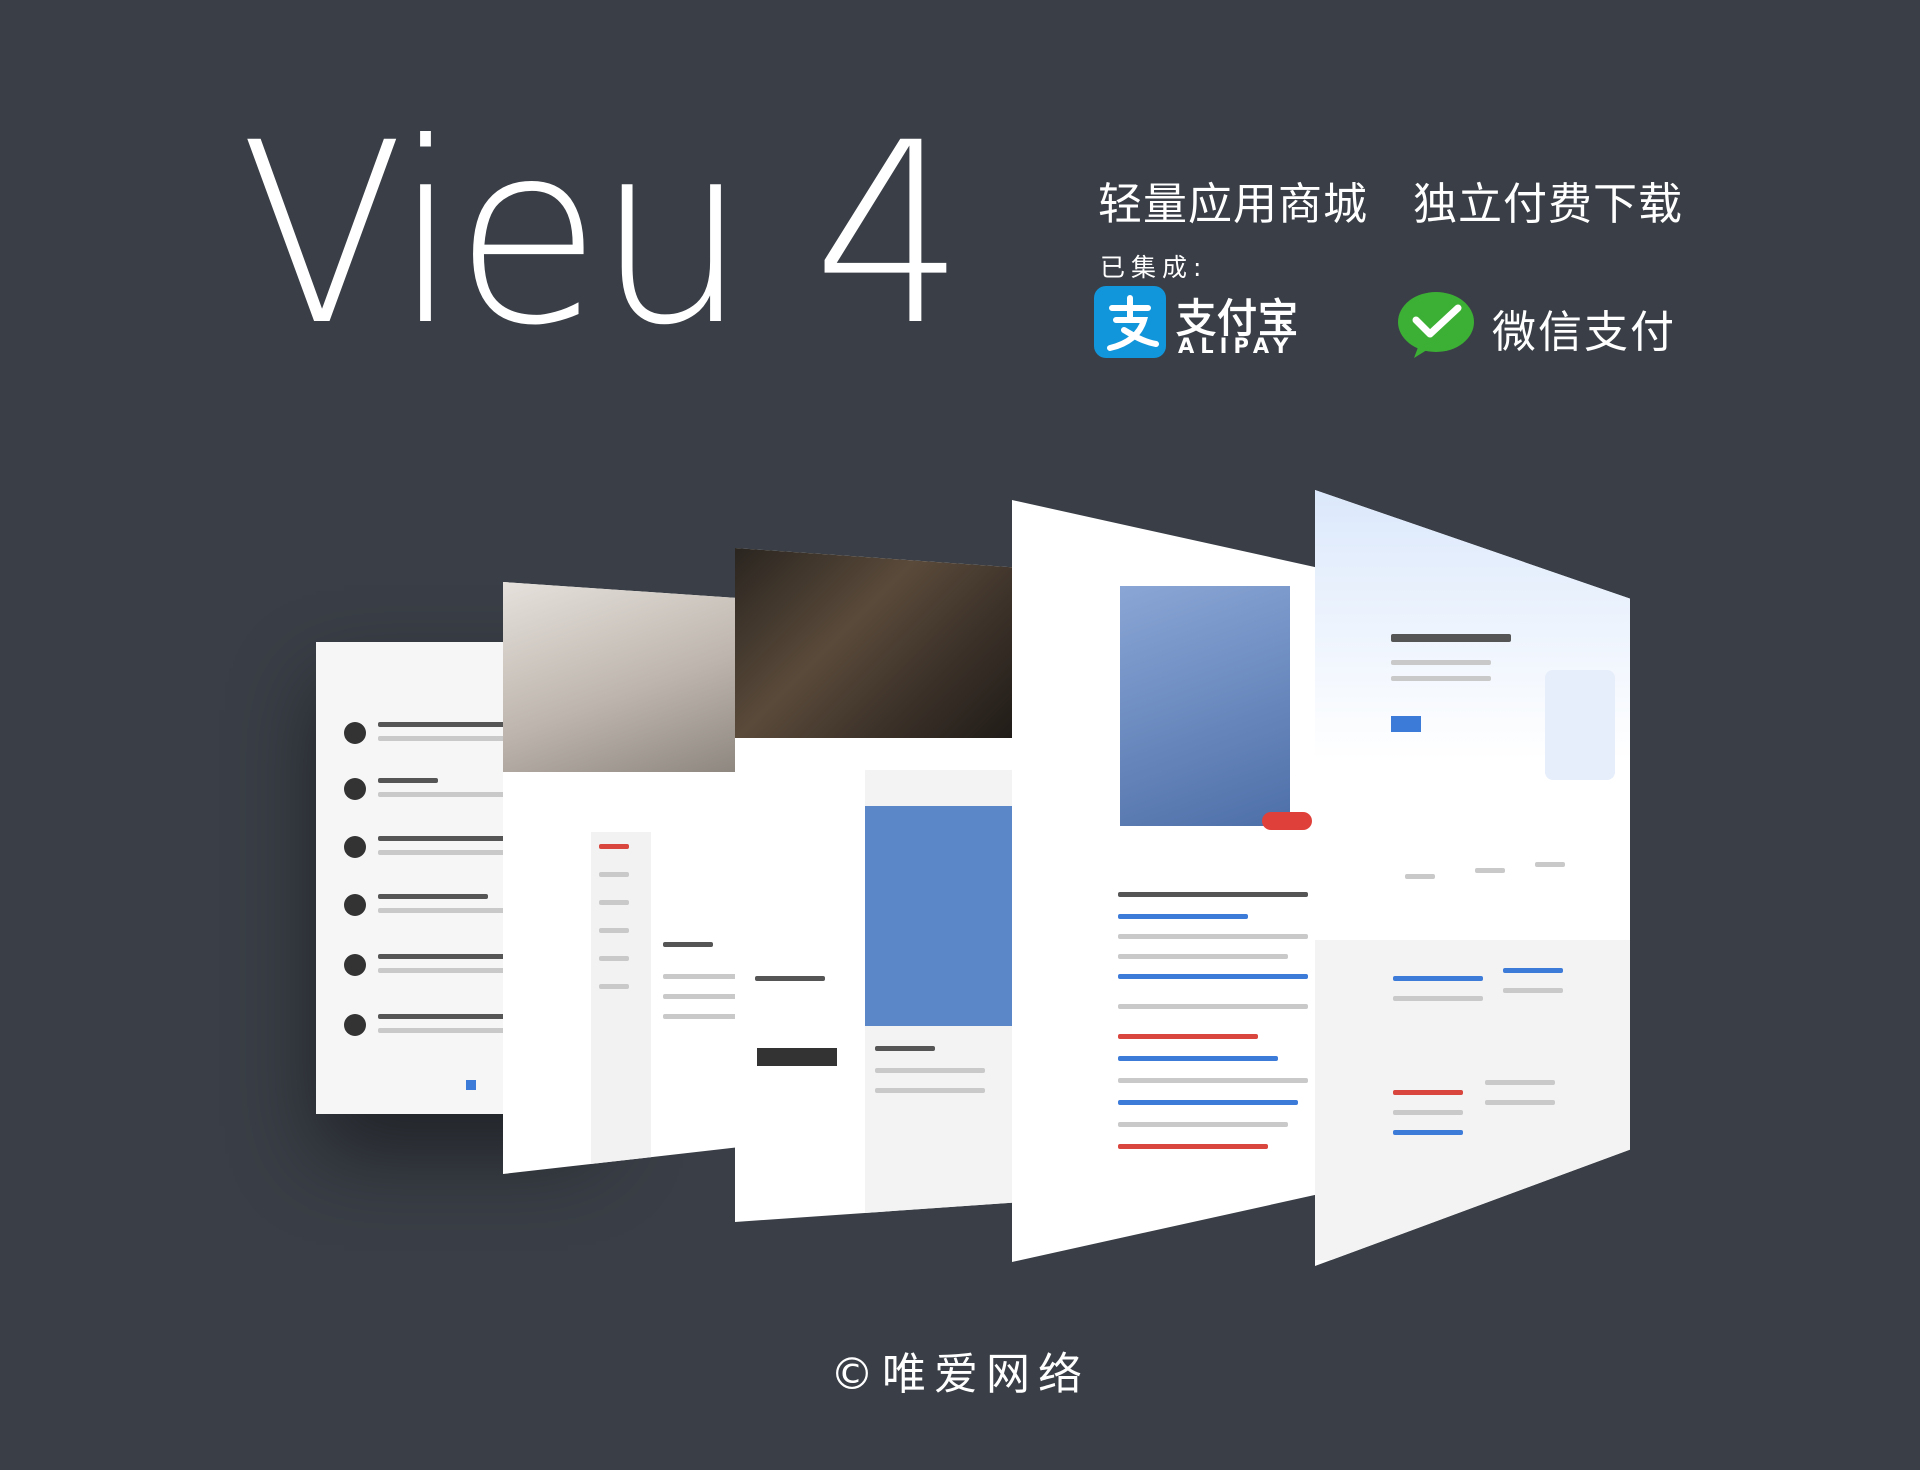 The width and height of the screenshot is (1920, 1470). I want to click on mockup-plugin-page, so click(880, 885).